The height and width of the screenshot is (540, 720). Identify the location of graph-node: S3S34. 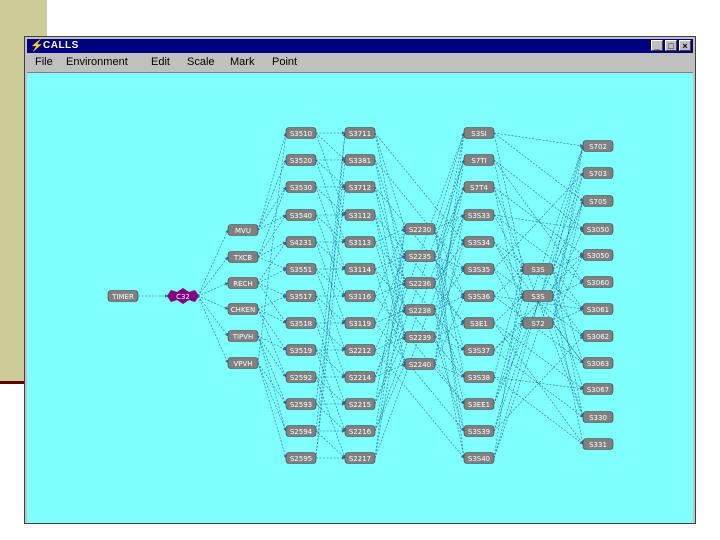
(479, 242).